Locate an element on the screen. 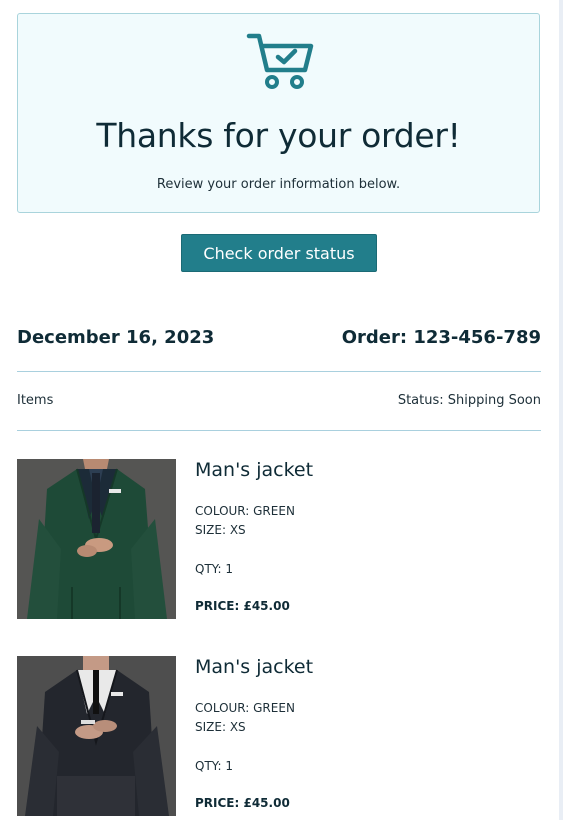 The image size is (563, 820). product-image-green-suit is located at coordinates (96, 539).